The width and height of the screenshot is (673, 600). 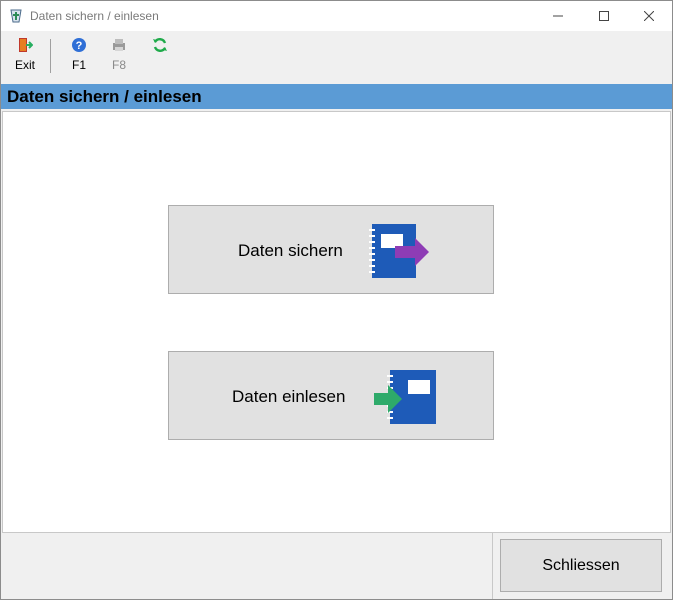 I want to click on exit-button: Exit, so click(x=25, y=57).